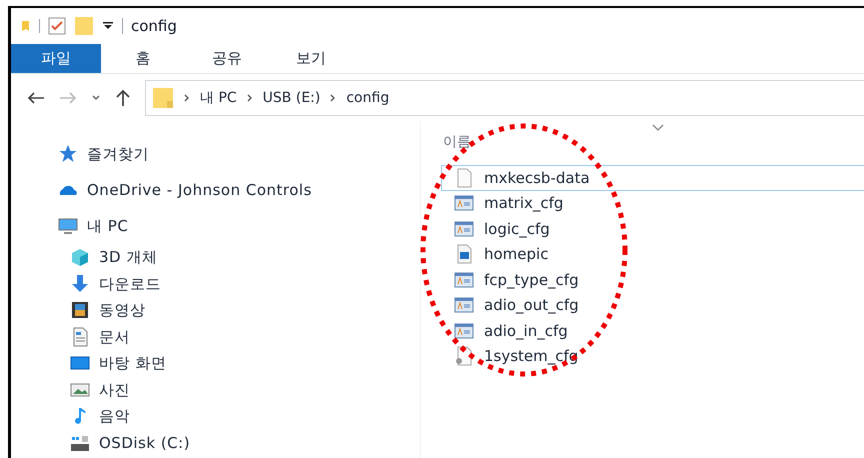 This screenshot has width=864, height=458. I want to click on nav-item: 3D 개체, so click(128, 257).